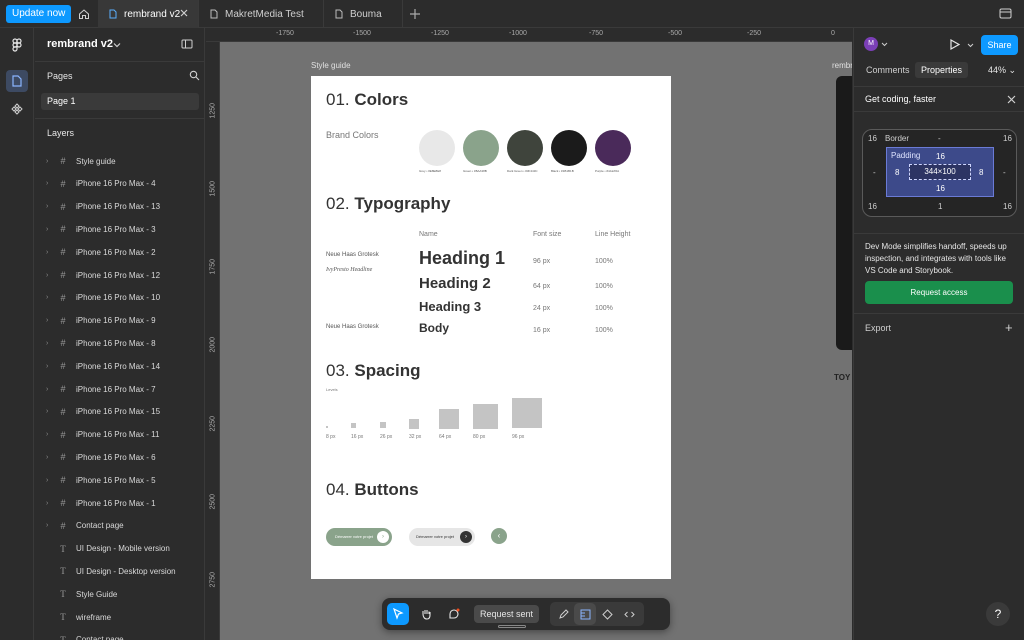 This screenshot has width=1024, height=640. I want to click on layer-item: › # iPhone 16 Pro Max - 13, so click(119, 207).